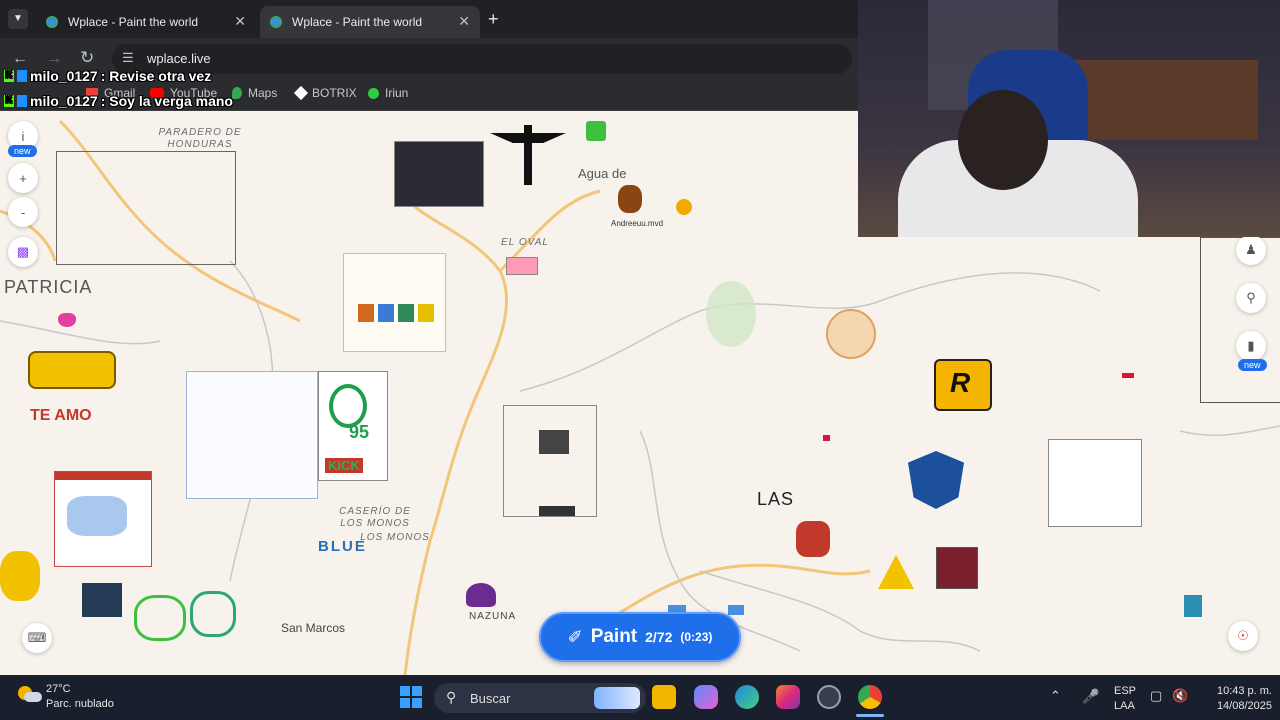 This screenshot has height=720, width=1280. I want to click on shelf-figures, so click(1158, 100).